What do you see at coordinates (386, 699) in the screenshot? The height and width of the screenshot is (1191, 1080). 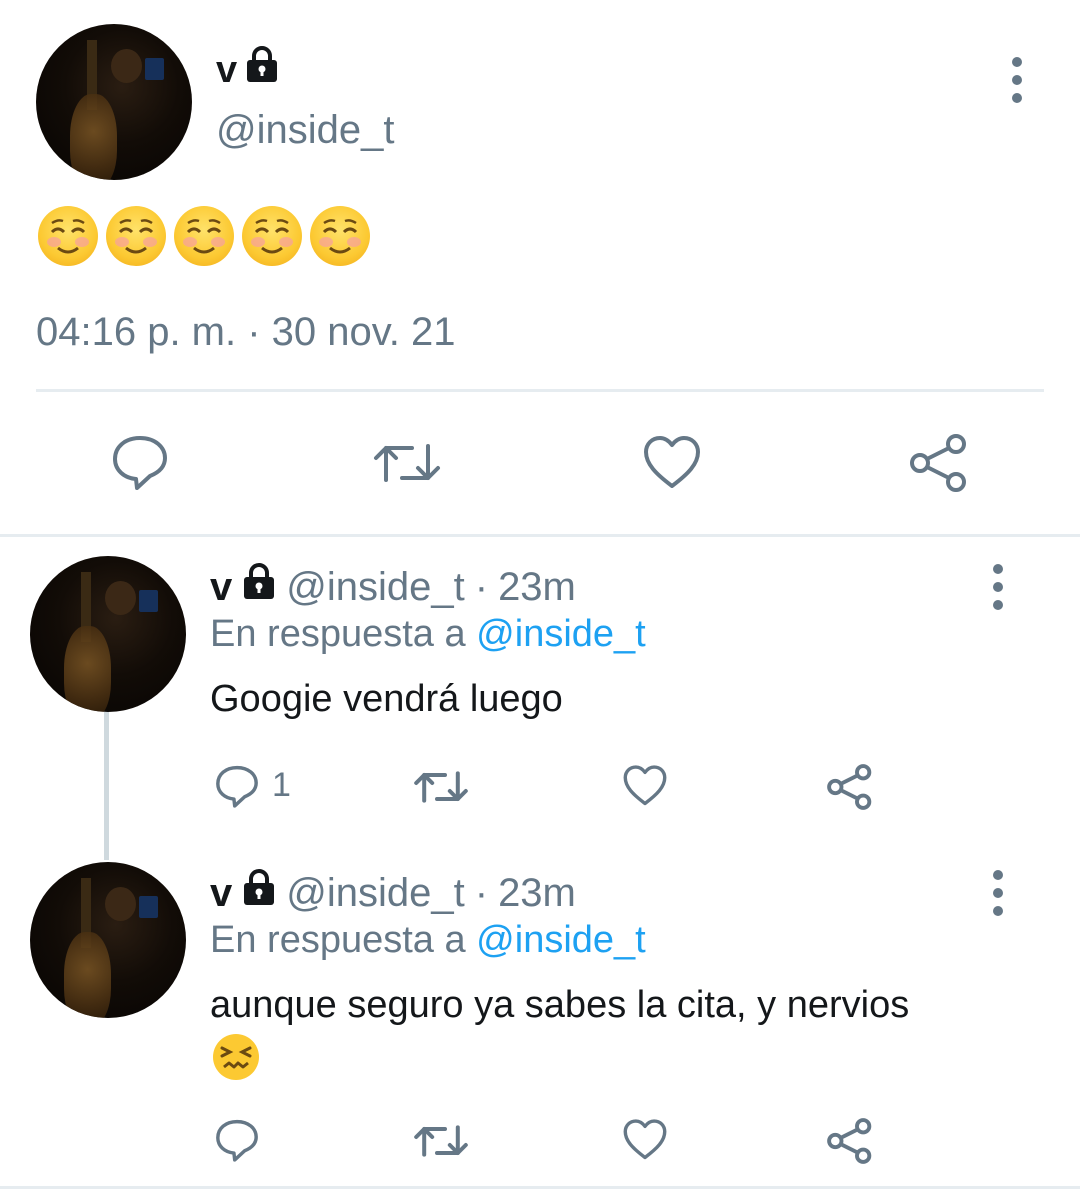 I see `tweet-text: Googie vendrá luego` at bounding box center [386, 699].